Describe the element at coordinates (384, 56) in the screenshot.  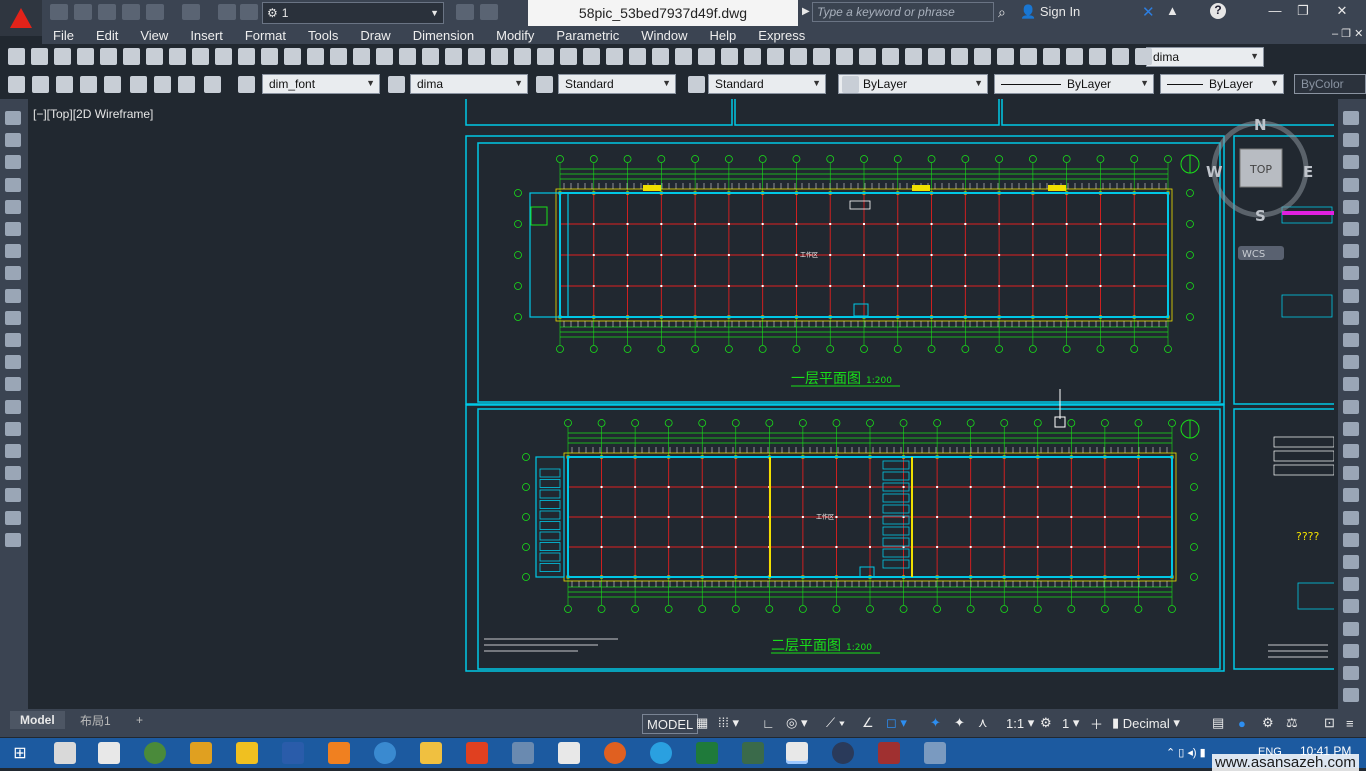
I see `standard-tool-17-icon` at that location.